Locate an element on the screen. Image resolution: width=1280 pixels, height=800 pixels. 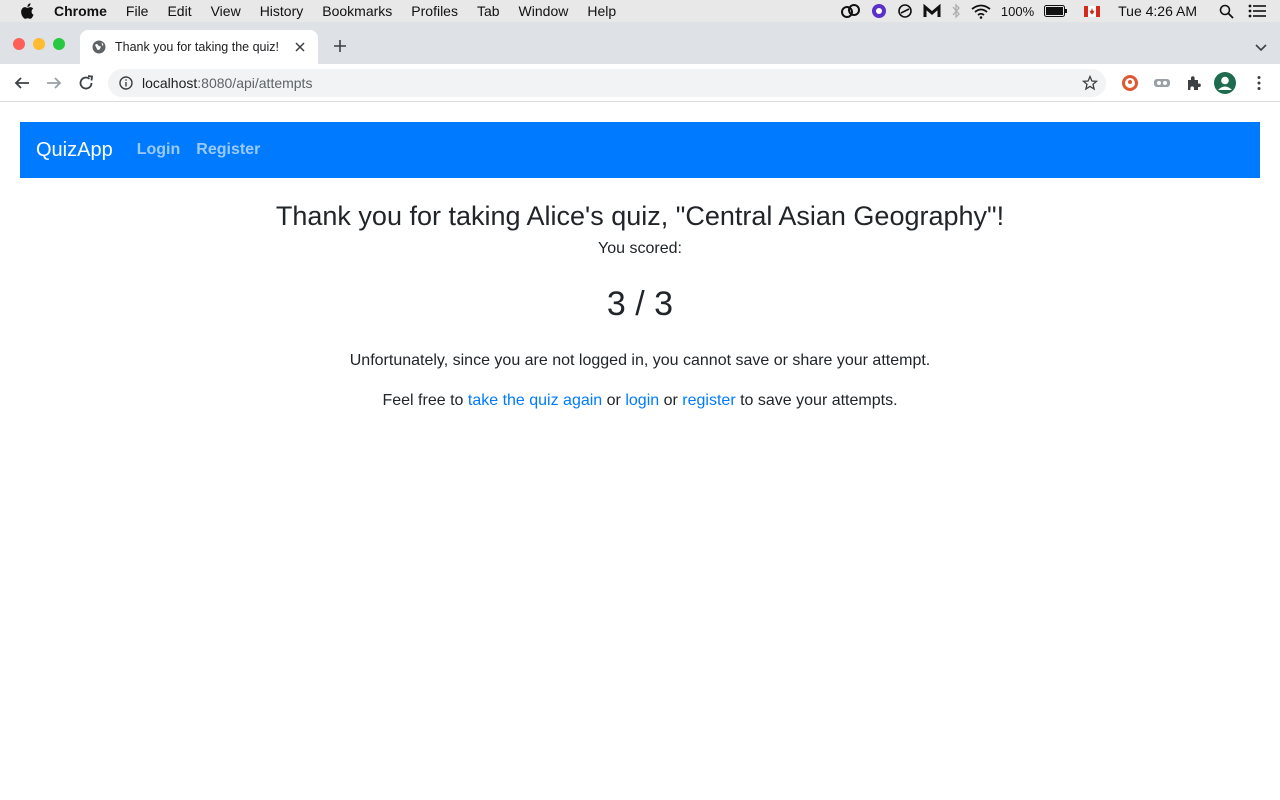
url-path: :8080/api/attempts is located at coordinates (255, 83).